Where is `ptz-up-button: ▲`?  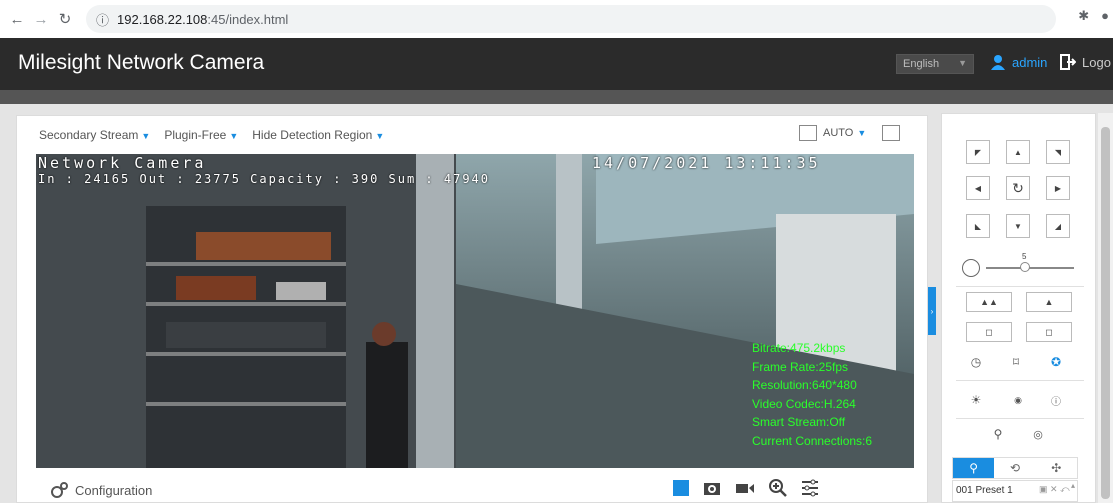
ptz-up-button: ▲ is located at coordinates (1018, 152).